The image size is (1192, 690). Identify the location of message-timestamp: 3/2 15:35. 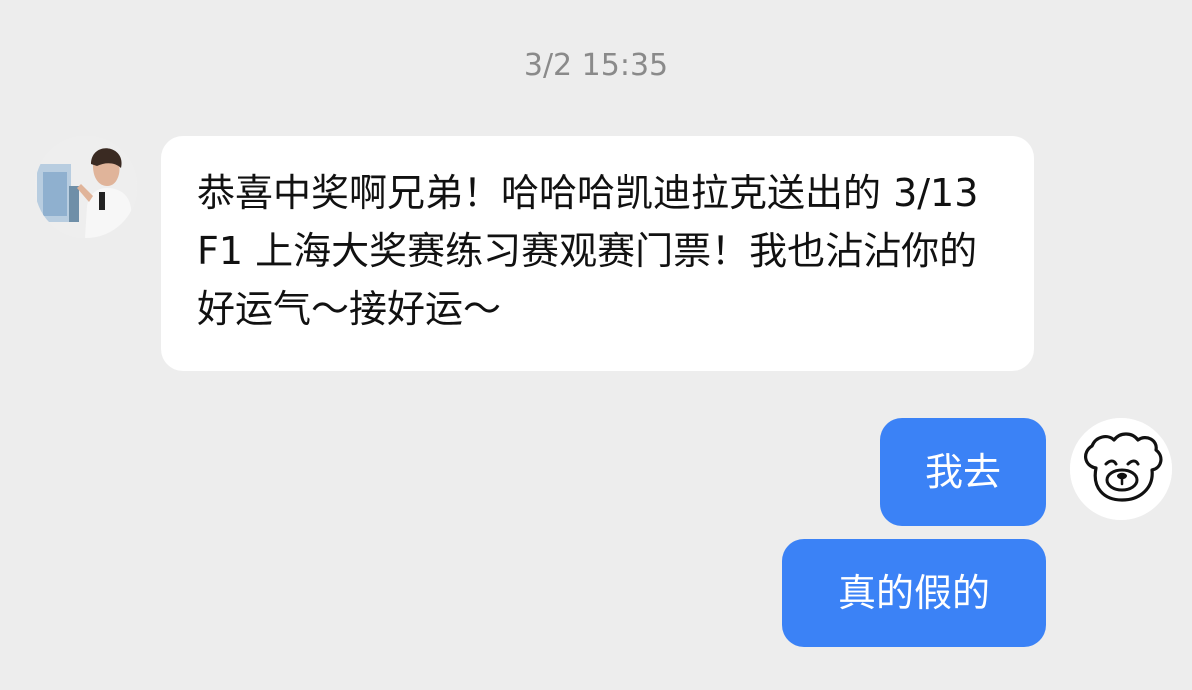
(596, 65).